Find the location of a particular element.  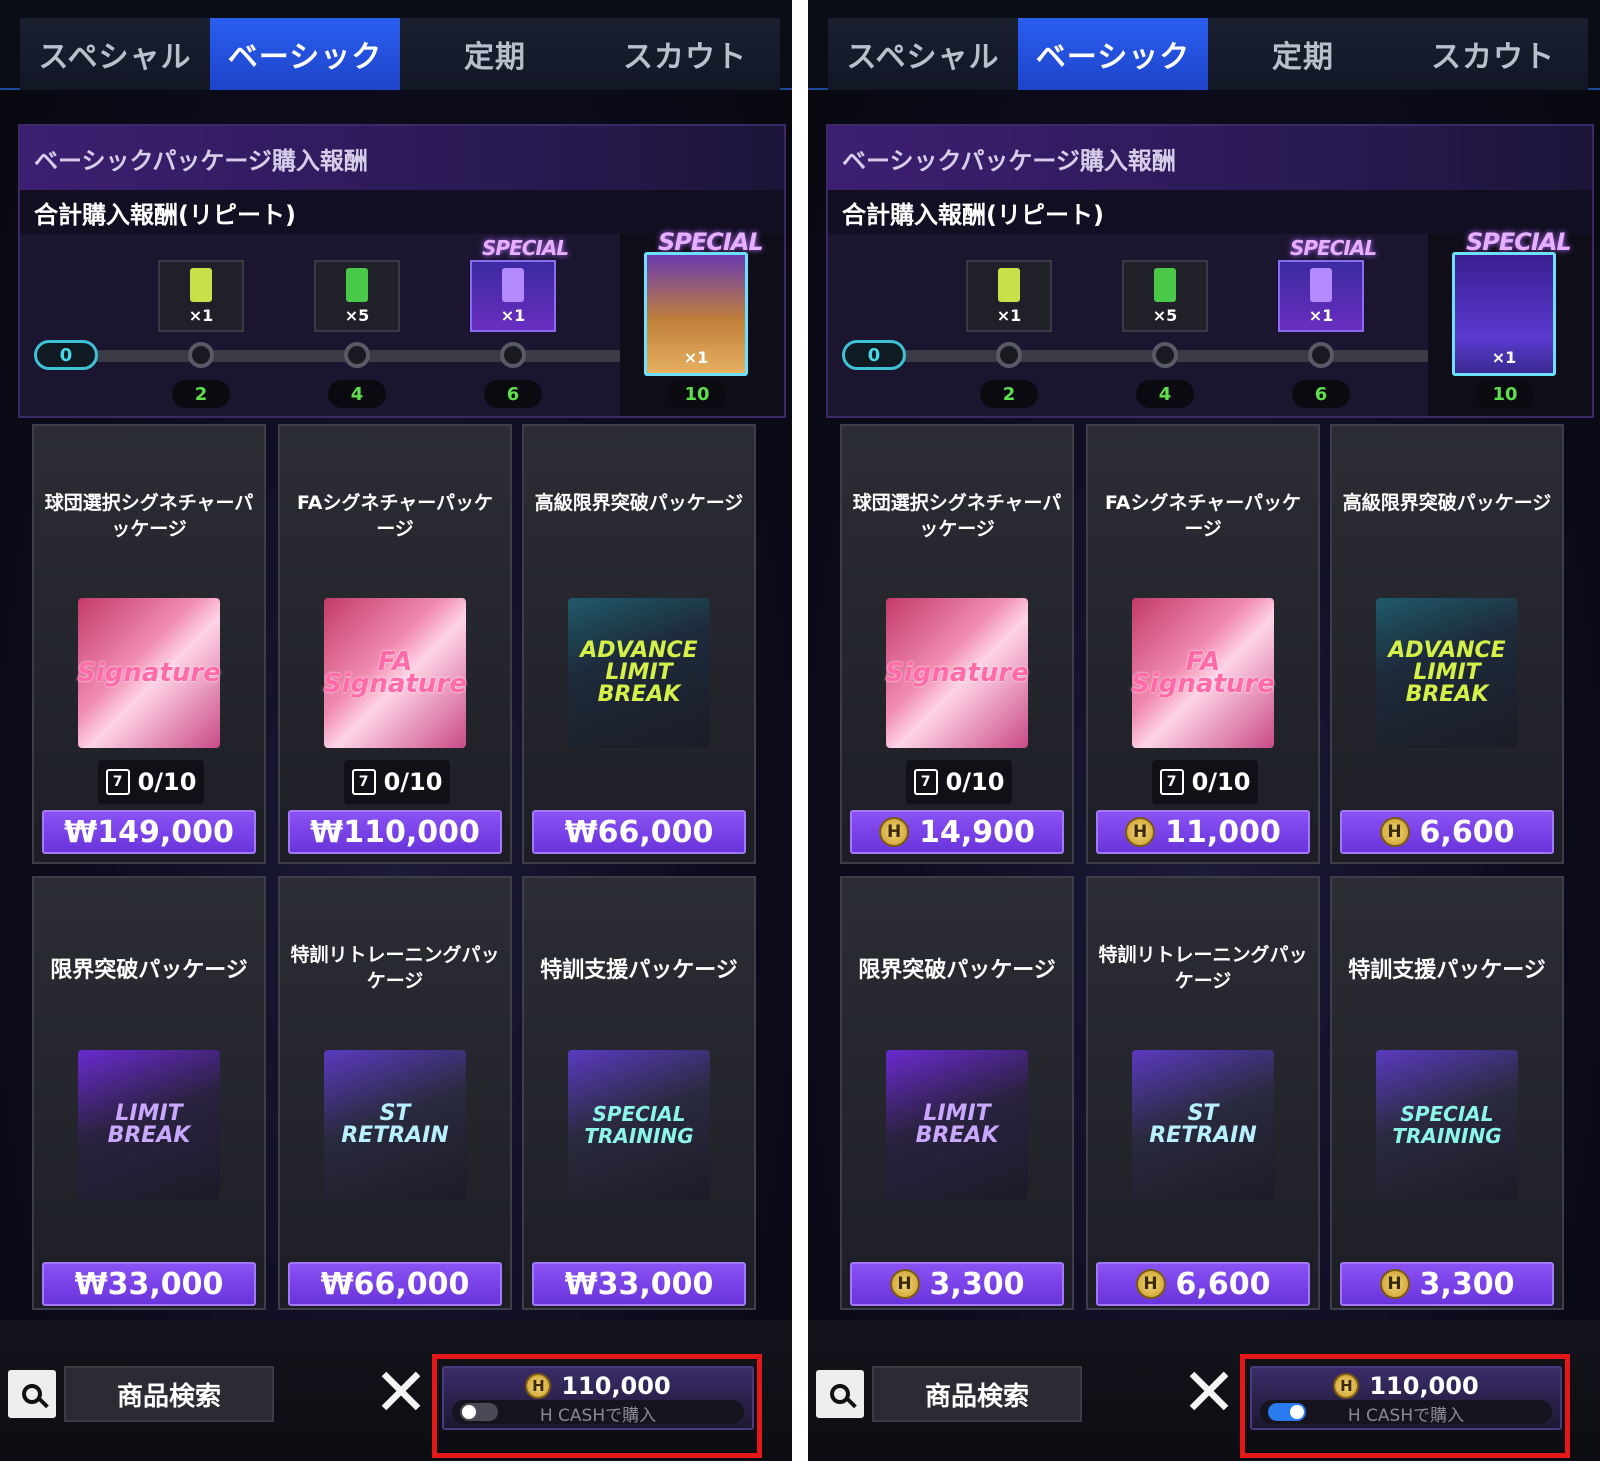

special-training-support-package: 特訓支援パッケージ SPECIAL TRAINING ₩33,000 is located at coordinates (639, 1093).